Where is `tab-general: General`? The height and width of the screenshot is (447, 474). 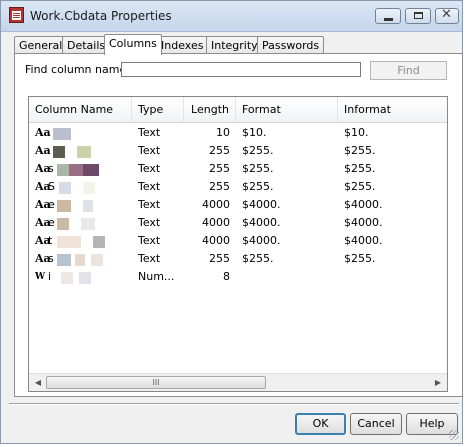
tab-general: General is located at coordinates (41, 45).